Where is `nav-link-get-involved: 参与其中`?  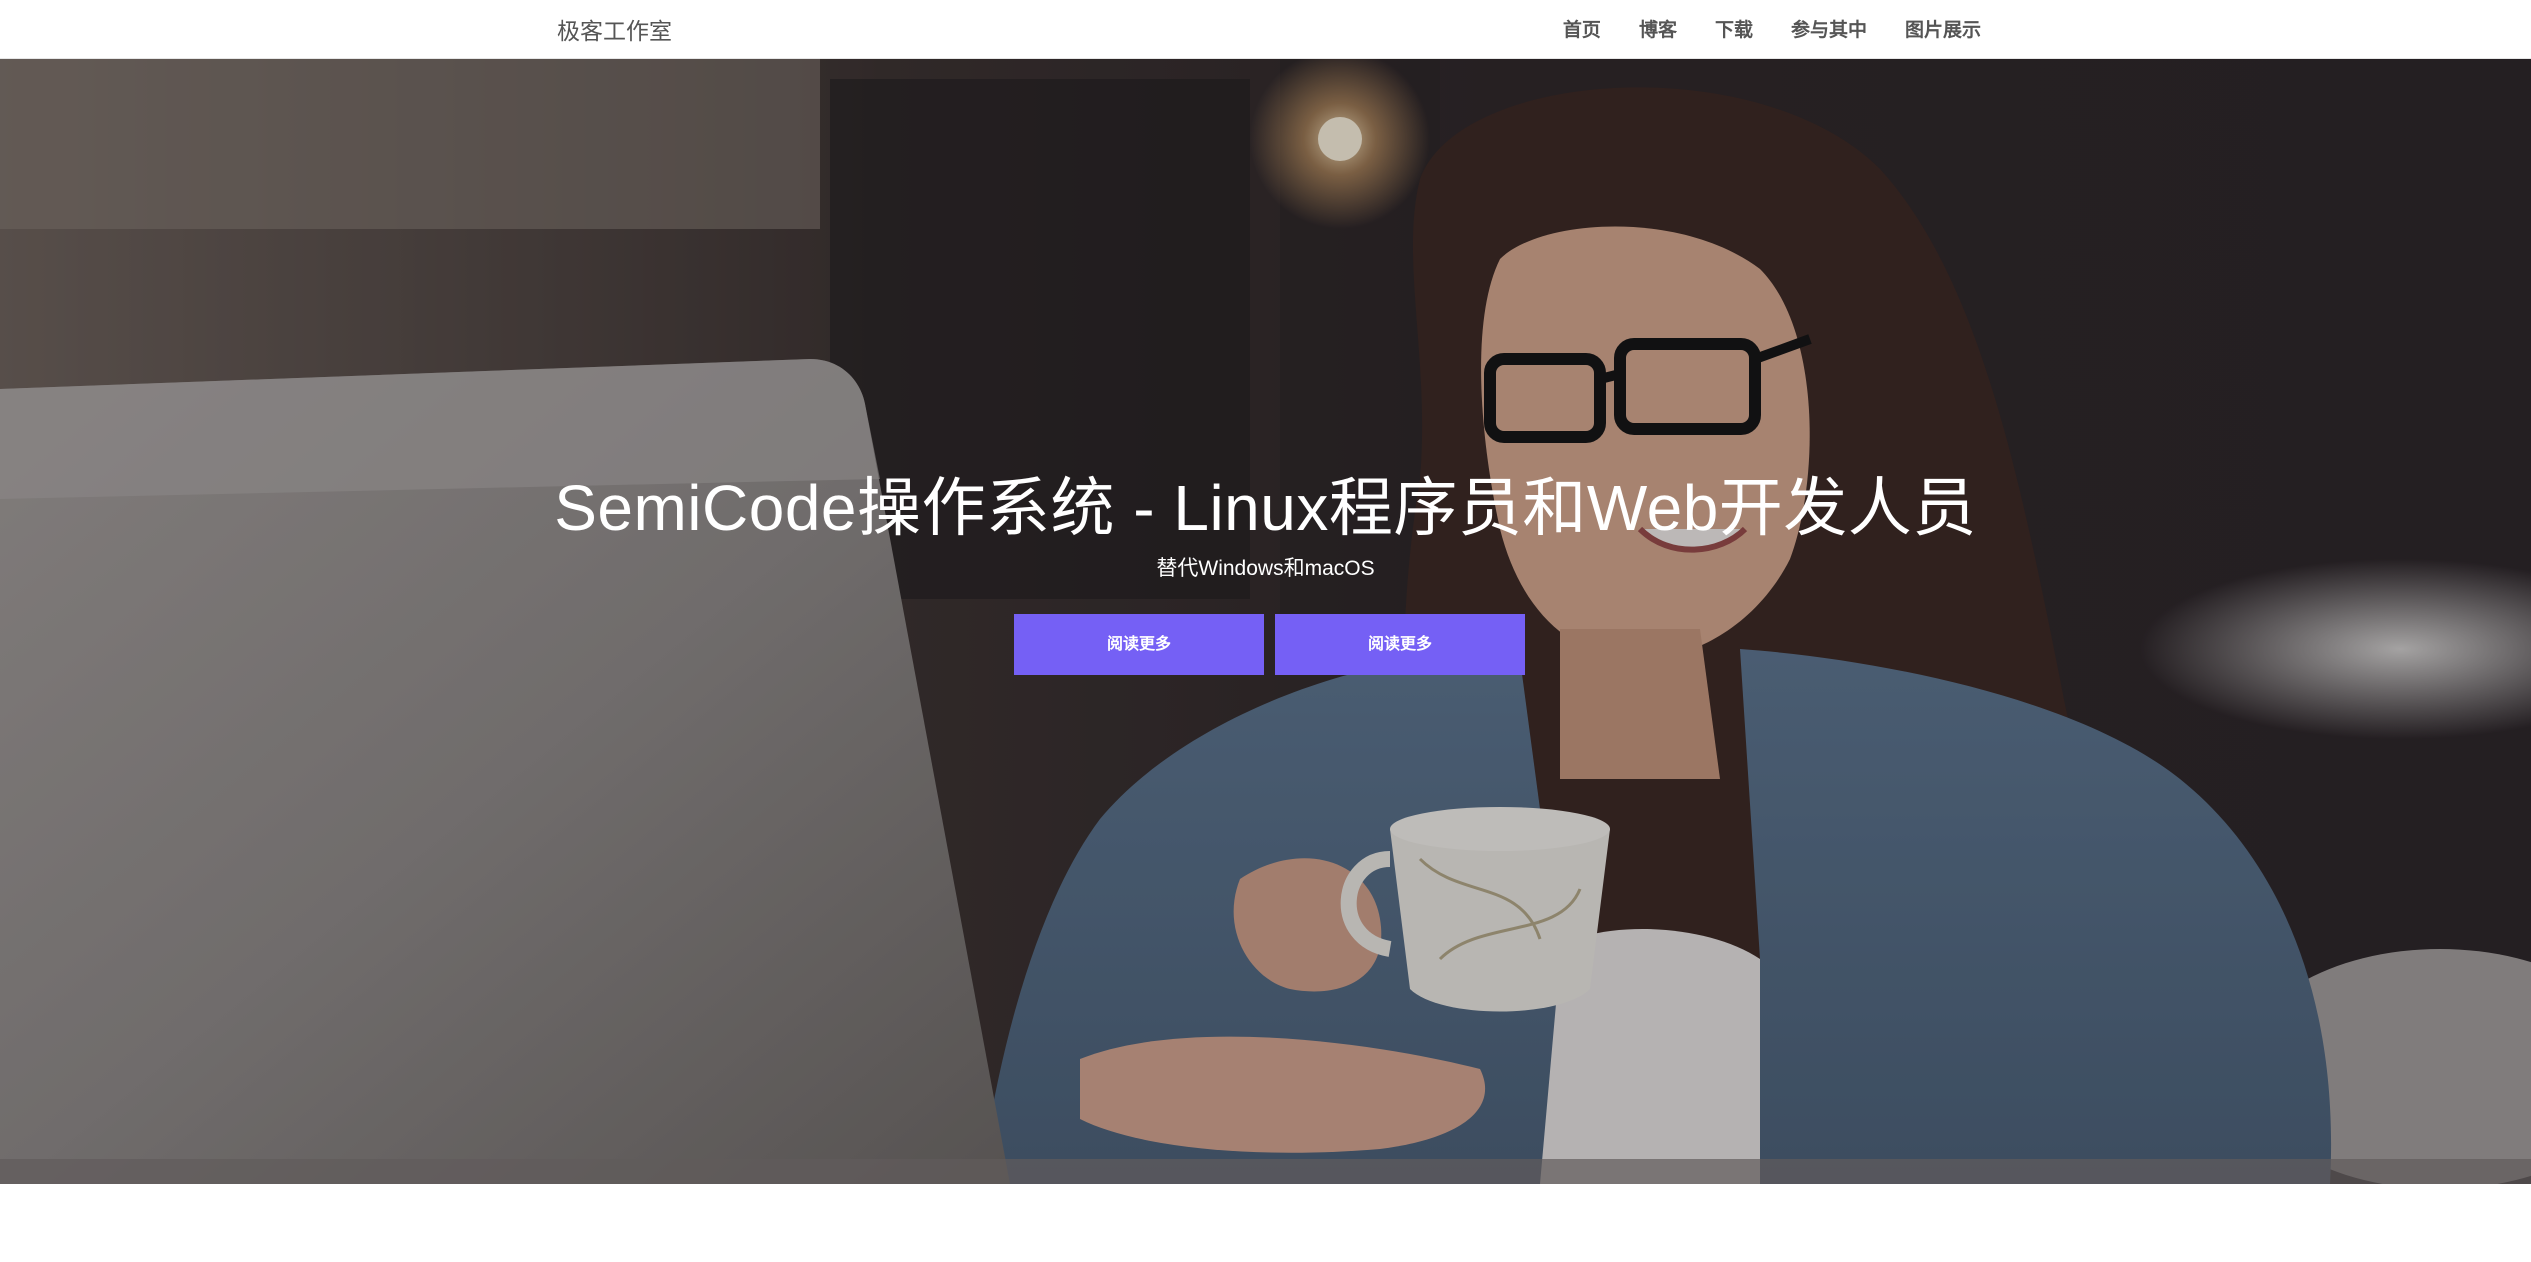
nav-link-get-involved: 参与其中 is located at coordinates (1829, 28).